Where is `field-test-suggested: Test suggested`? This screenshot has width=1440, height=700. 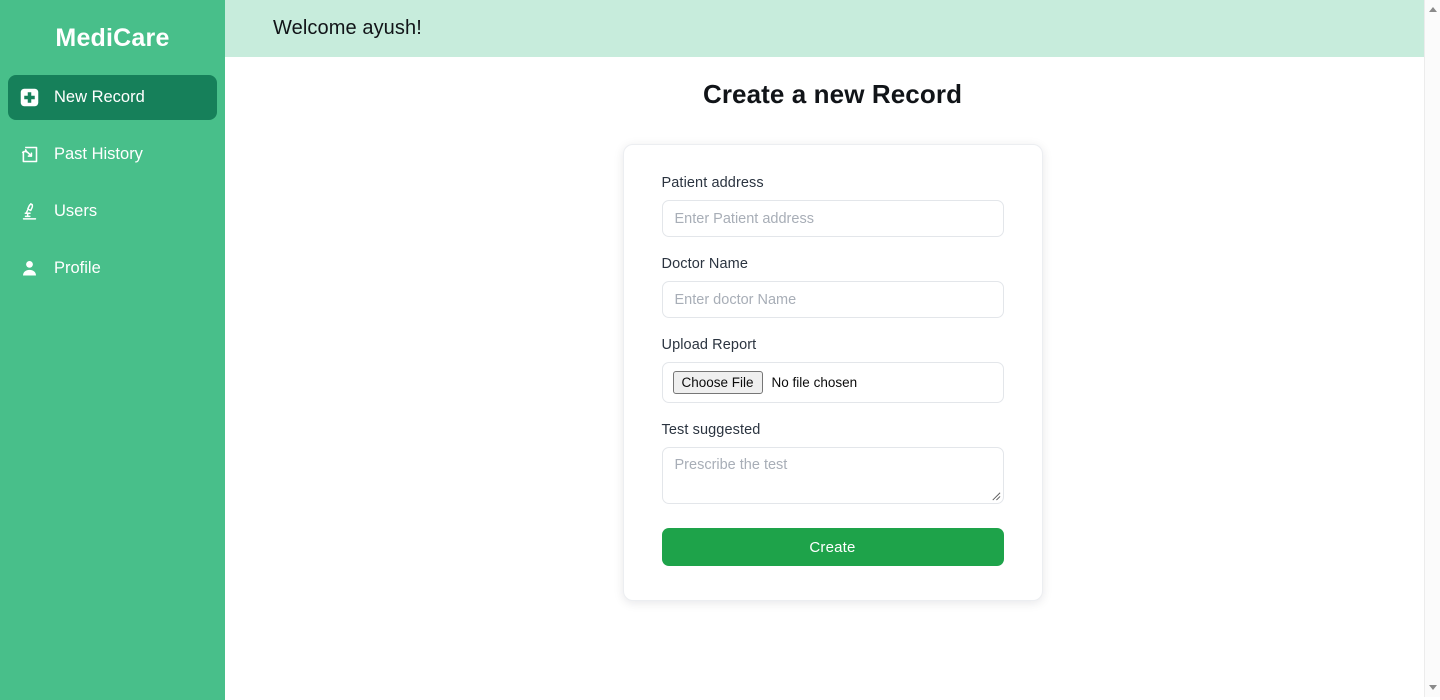 field-test-suggested: Test suggested is located at coordinates (832, 463).